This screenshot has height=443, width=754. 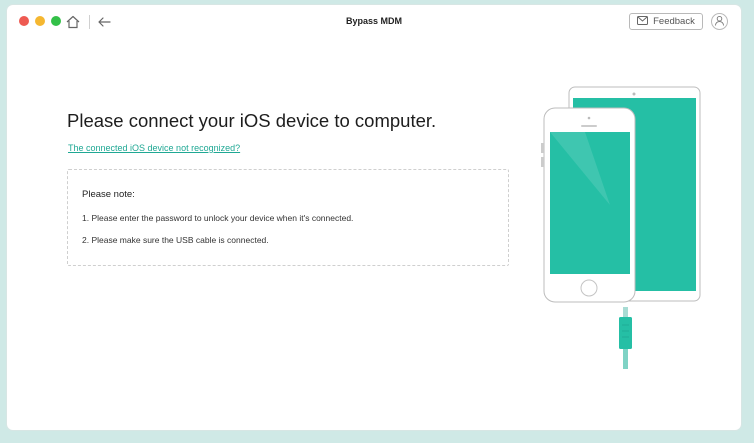 What do you see at coordinates (625, 338) in the screenshot?
I see `usb-cable-illustration` at bounding box center [625, 338].